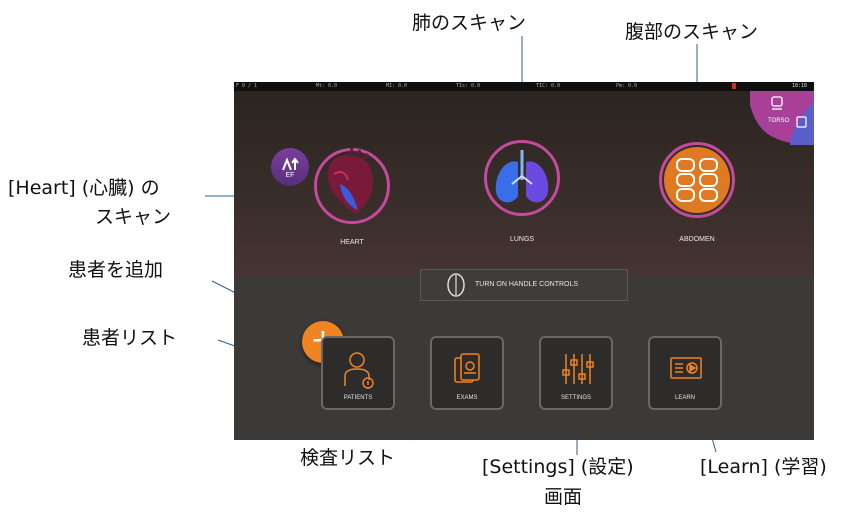 The width and height of the screenshot is (857, 515). Describe the element at coordinates (692, 32) in the screenshot. I see `callout-abdomen-scan: 腹部のスキャン` at that location.